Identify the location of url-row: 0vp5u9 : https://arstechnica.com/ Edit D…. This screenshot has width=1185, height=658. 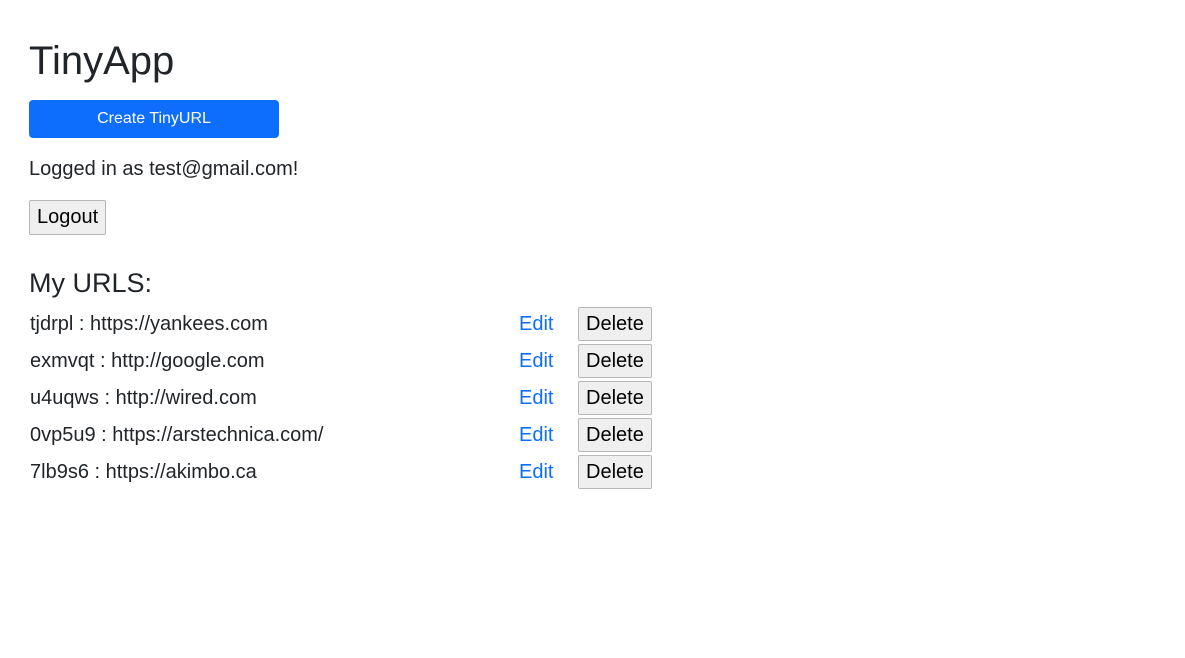
(349, 436).